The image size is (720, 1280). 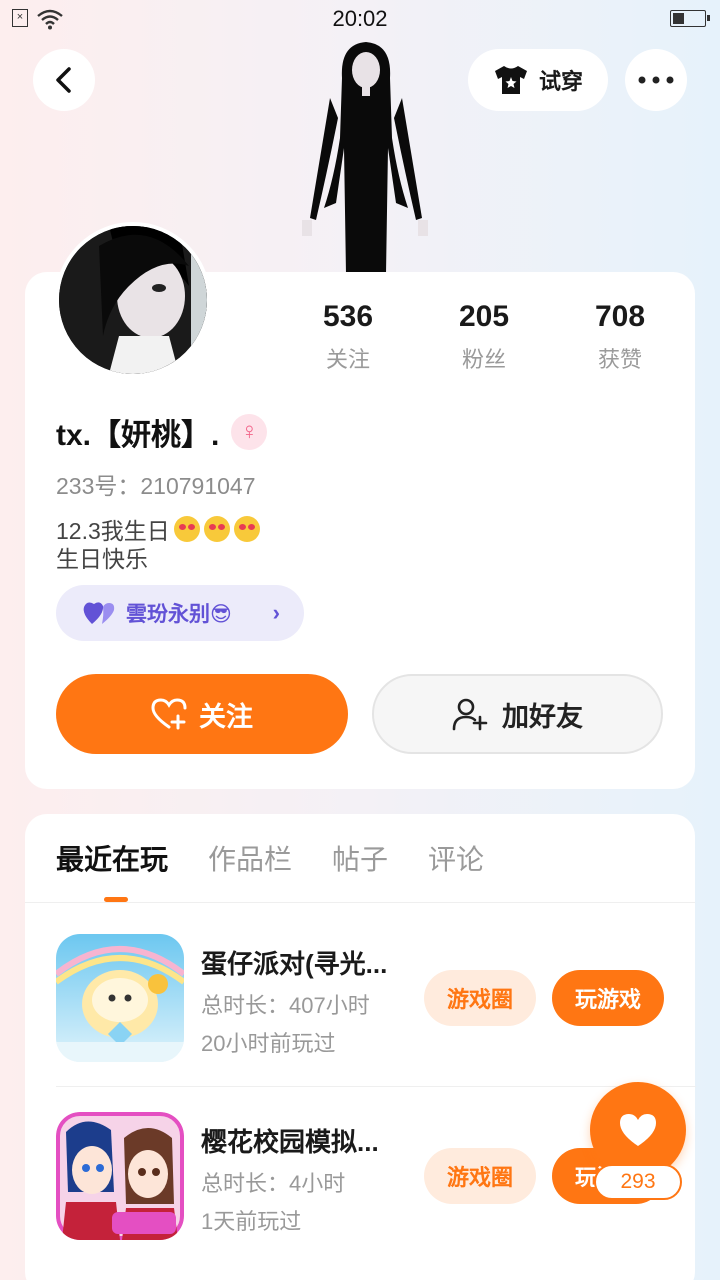 I want to click on back-button, so click(x=64, y=80).